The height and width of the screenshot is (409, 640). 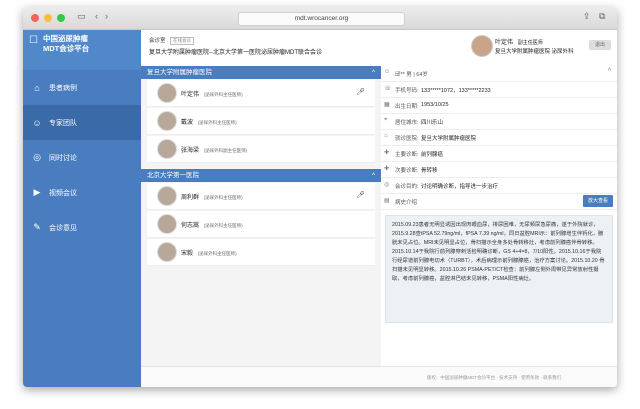 I want to click on sidebar-item-expert-team: ☺ 专家团队, so click(x=82, y=122).